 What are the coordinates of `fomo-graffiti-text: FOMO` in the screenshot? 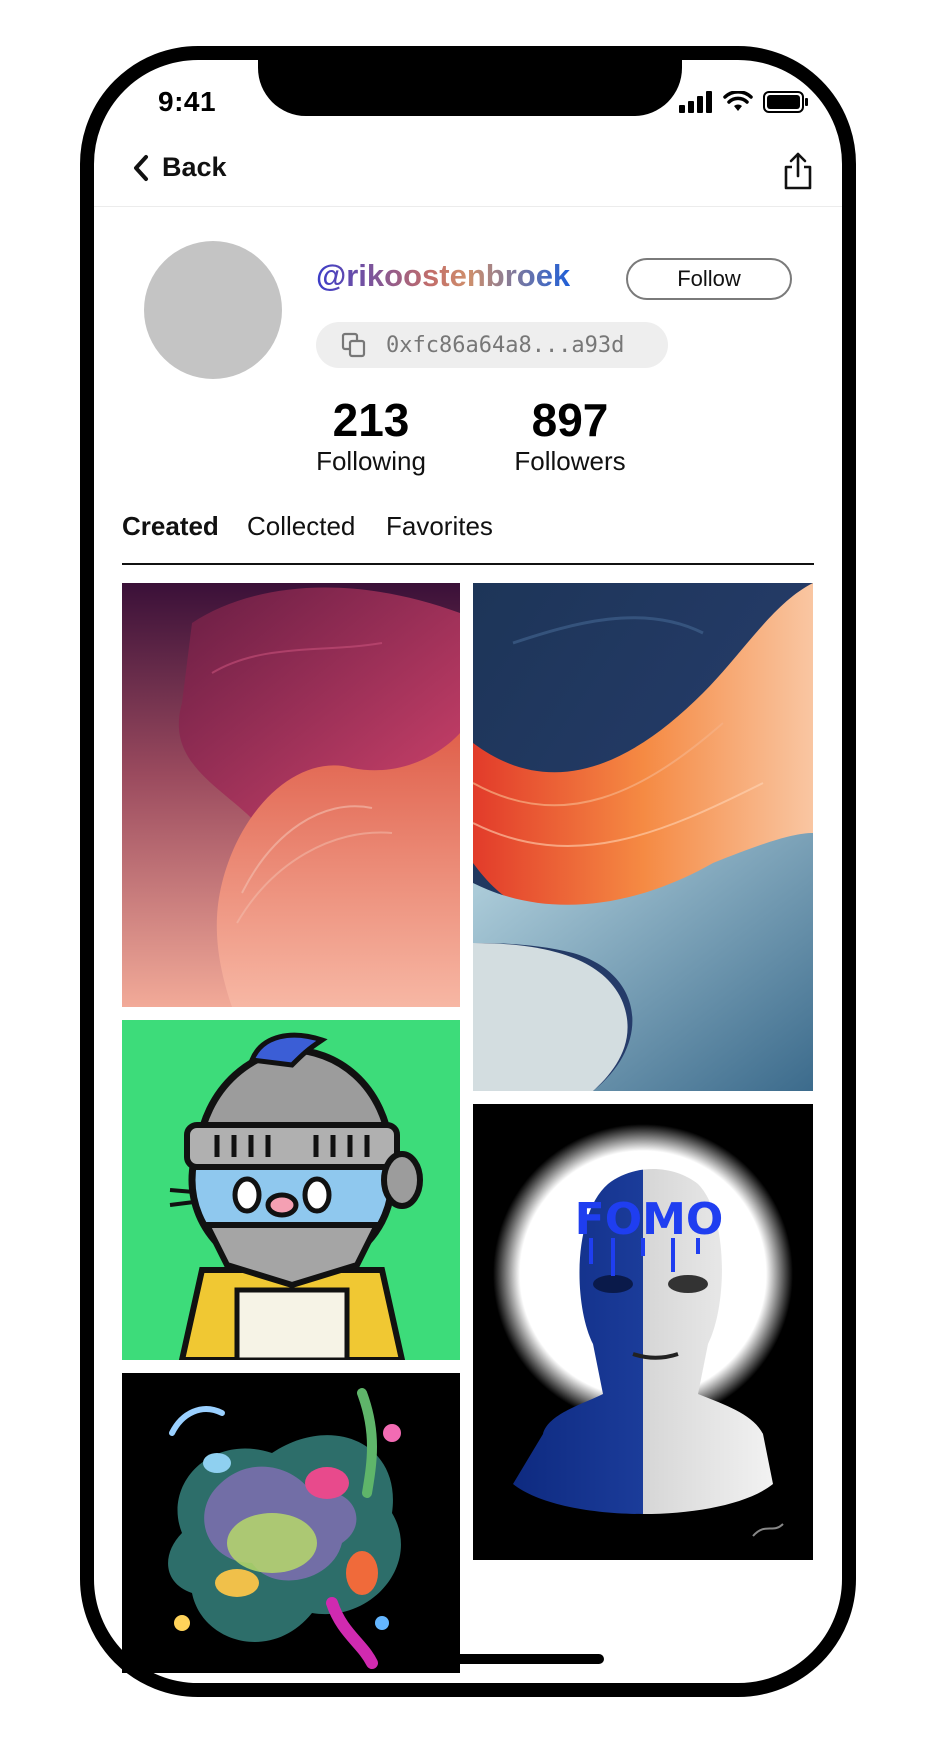 It's located at (649, 1219).